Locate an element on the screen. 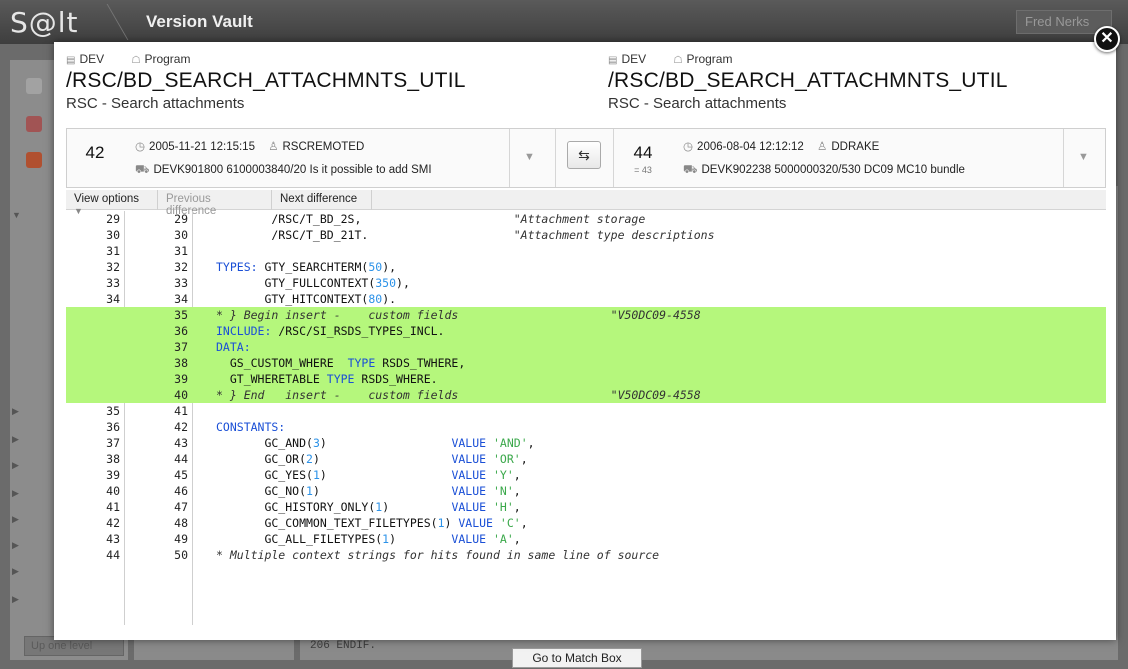 This screenshot has width=1128, height=669. new-line-number: 29 is located at coordinates (181, 219).